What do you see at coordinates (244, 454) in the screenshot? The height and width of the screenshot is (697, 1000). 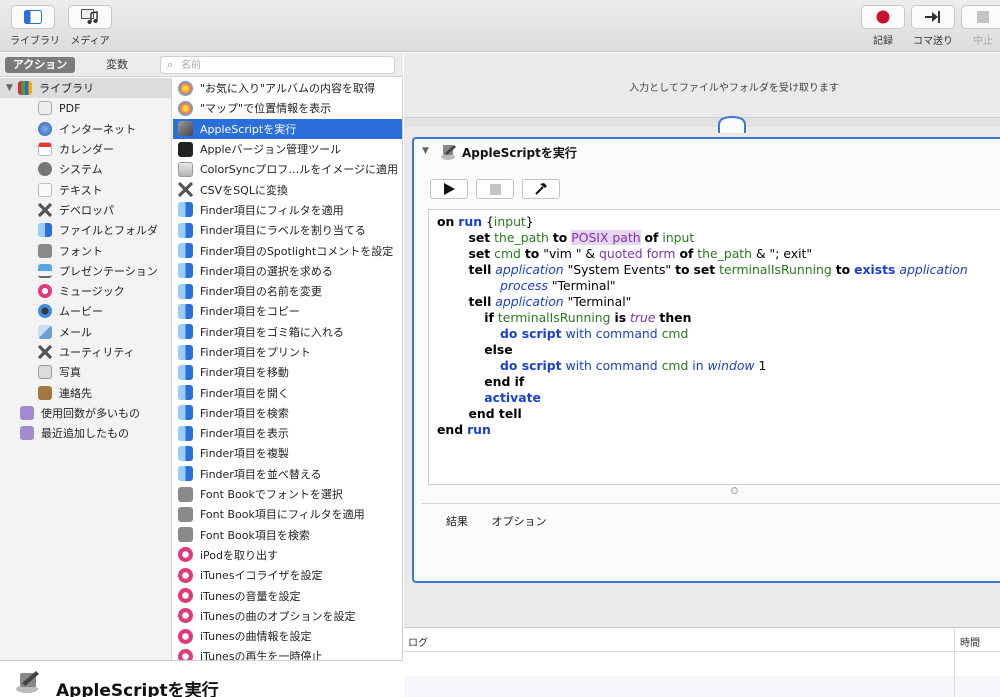 I see `action-item-label: Finder項目を複製` at bounding box center [244, 454].